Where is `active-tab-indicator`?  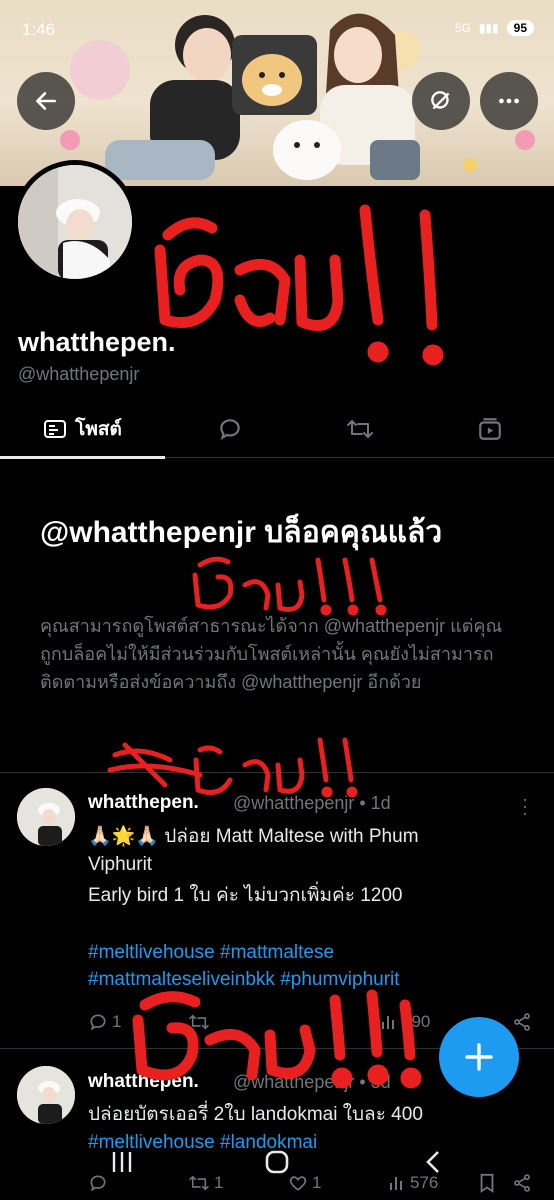 active-tab-indicator is located at coordinates (82, 457).